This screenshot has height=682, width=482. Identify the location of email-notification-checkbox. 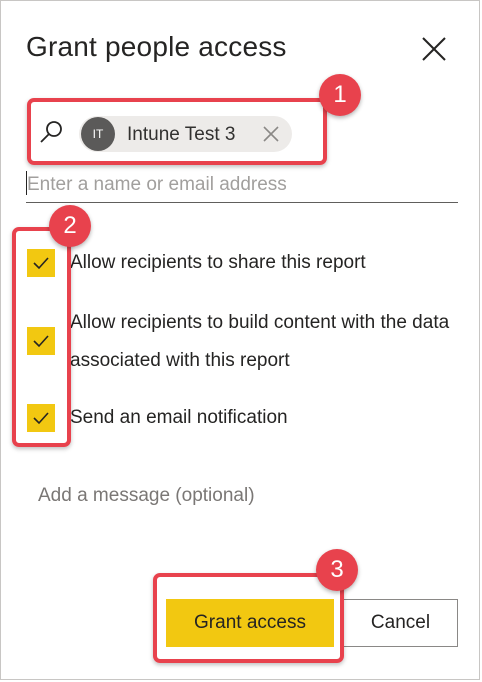
(41, 418).